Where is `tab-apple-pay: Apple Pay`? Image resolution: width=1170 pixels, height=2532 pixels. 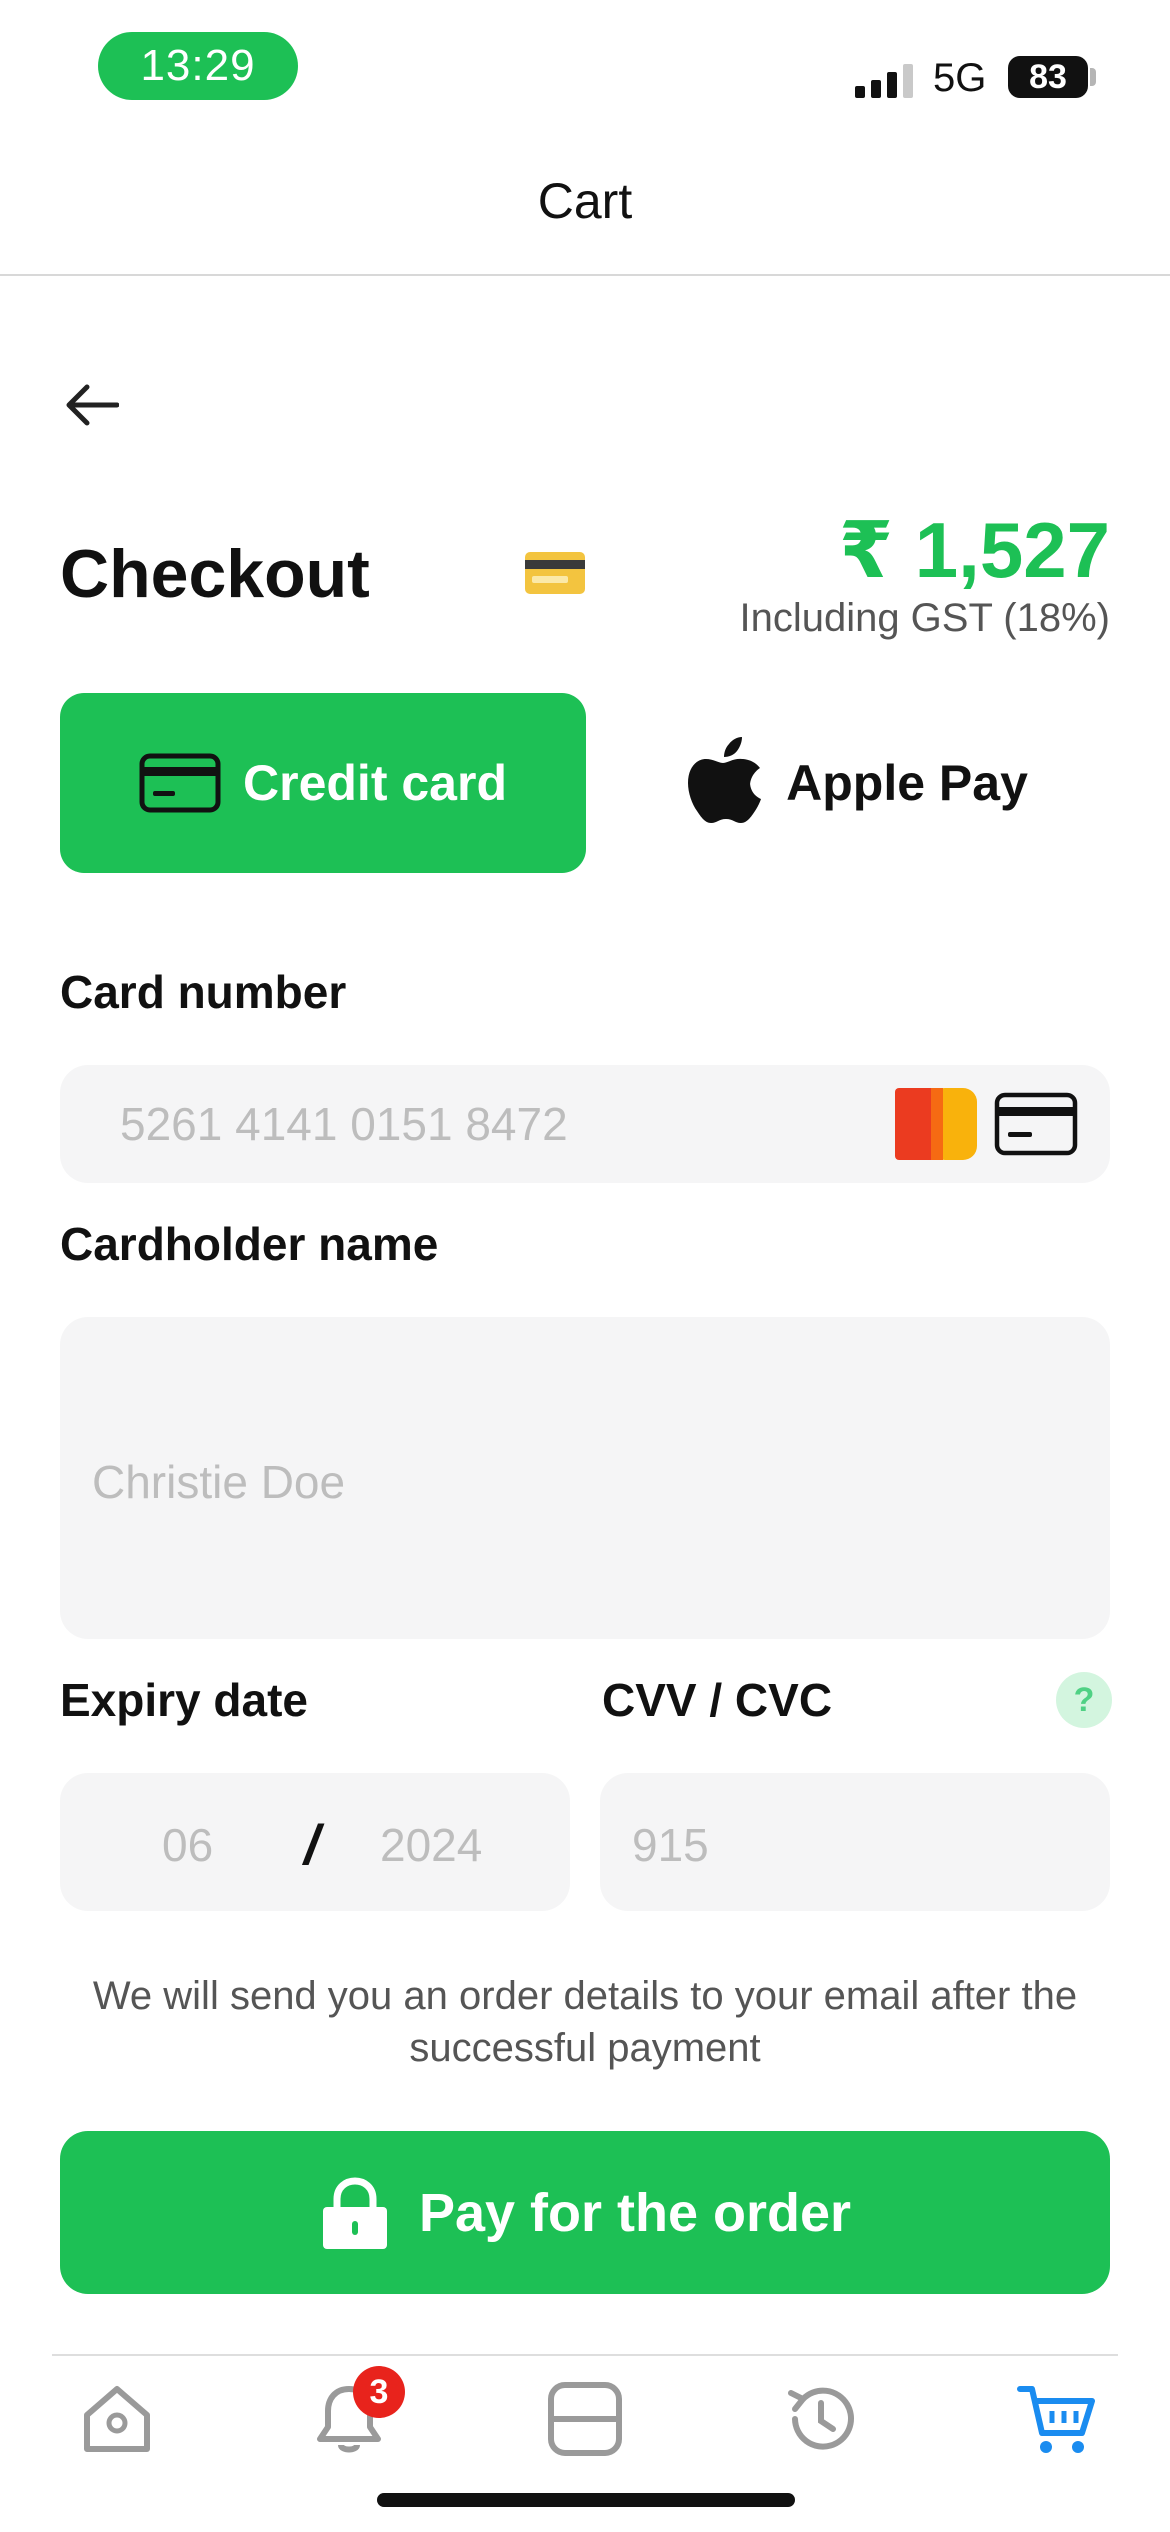
tab-apple-pay: Apple Pay is located at coordinates (857, 783).